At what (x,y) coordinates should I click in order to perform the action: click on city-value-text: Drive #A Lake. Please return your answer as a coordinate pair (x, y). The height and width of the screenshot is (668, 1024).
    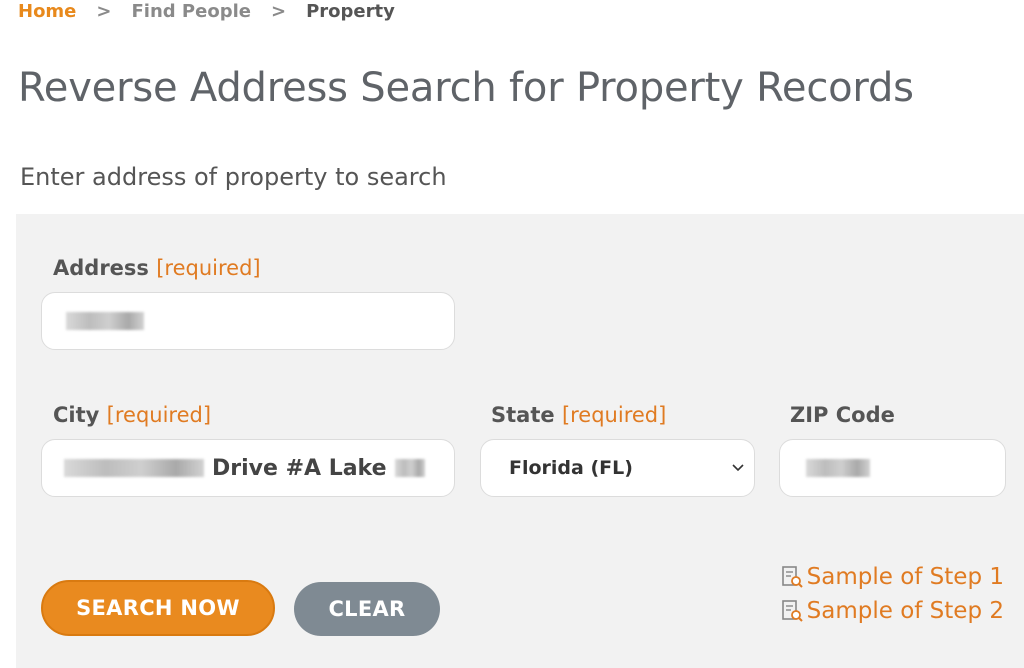
    Looking at the image, I should click on (299, 468).